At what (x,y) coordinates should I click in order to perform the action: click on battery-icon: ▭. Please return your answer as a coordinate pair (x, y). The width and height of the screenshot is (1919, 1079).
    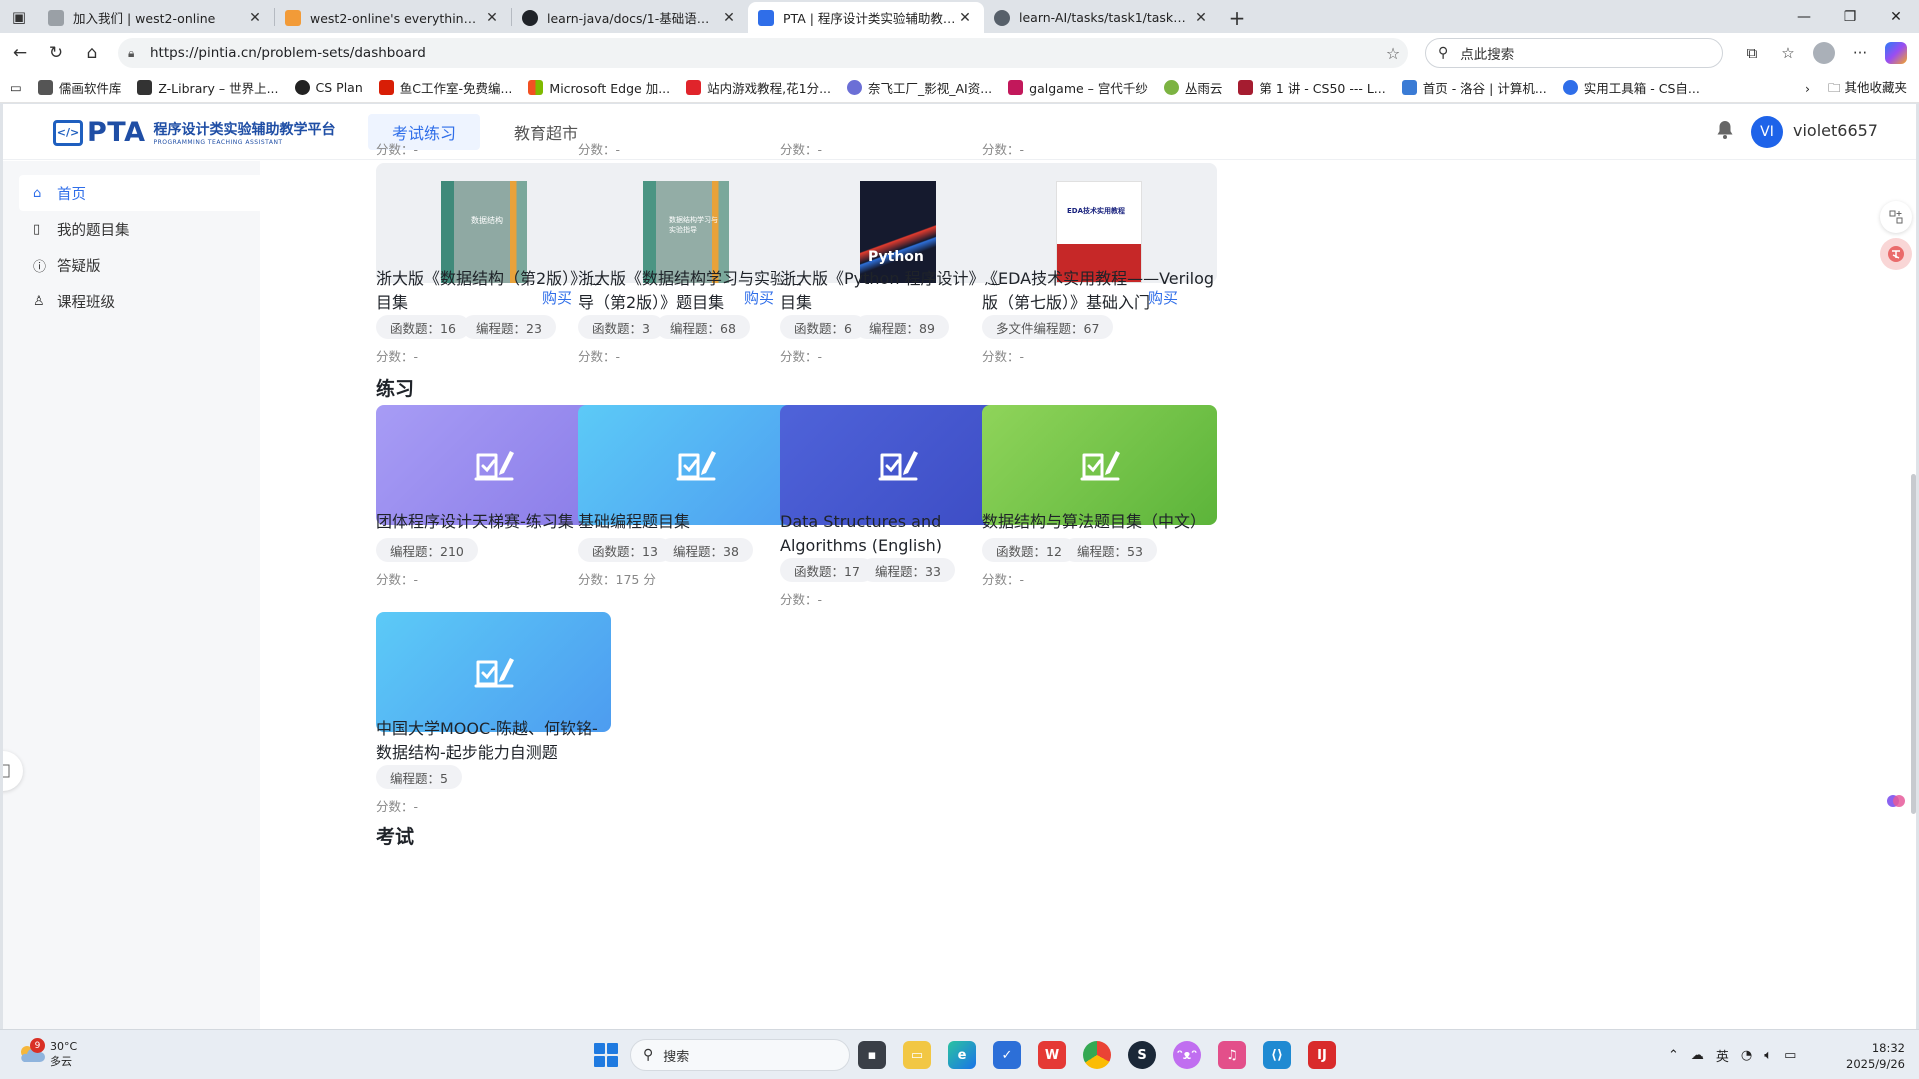
    Looking at the image, I should click on (1790, 1055).